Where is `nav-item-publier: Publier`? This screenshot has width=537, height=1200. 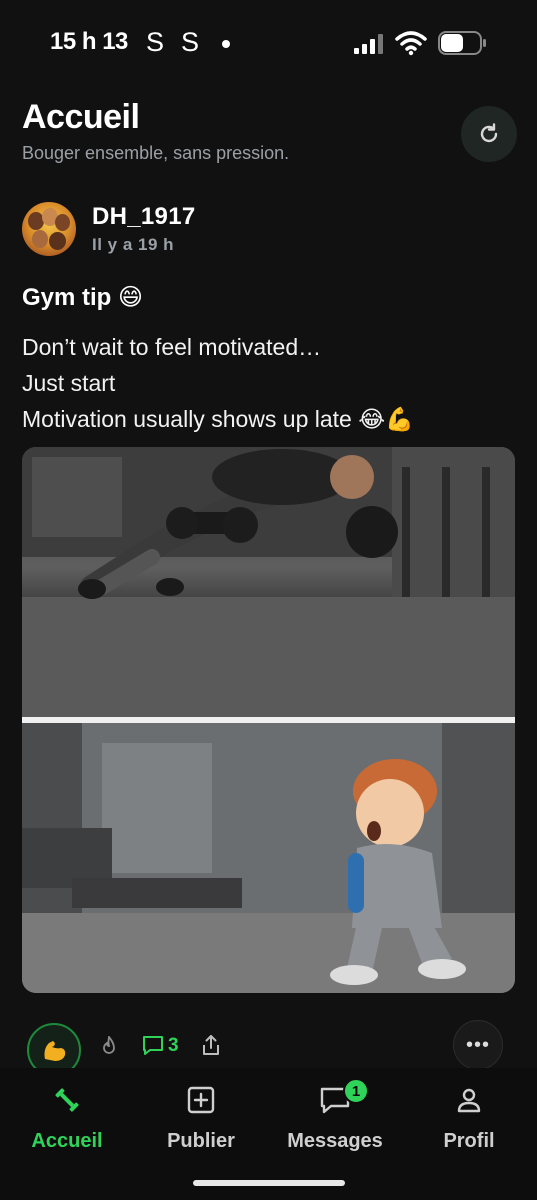
nav-item-publier: Publier is located at coordinates (201, 1116).